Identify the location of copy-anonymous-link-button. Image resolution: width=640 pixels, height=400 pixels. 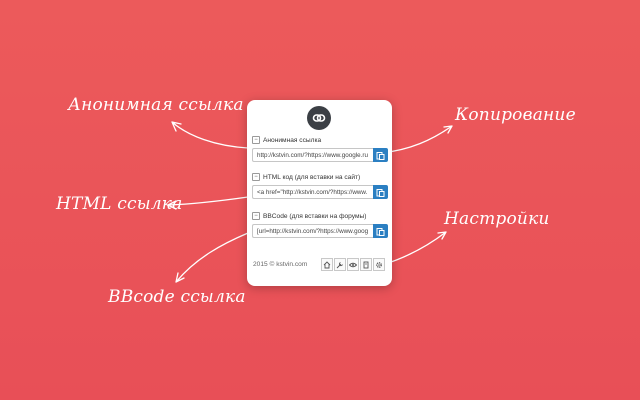
(380, 155).